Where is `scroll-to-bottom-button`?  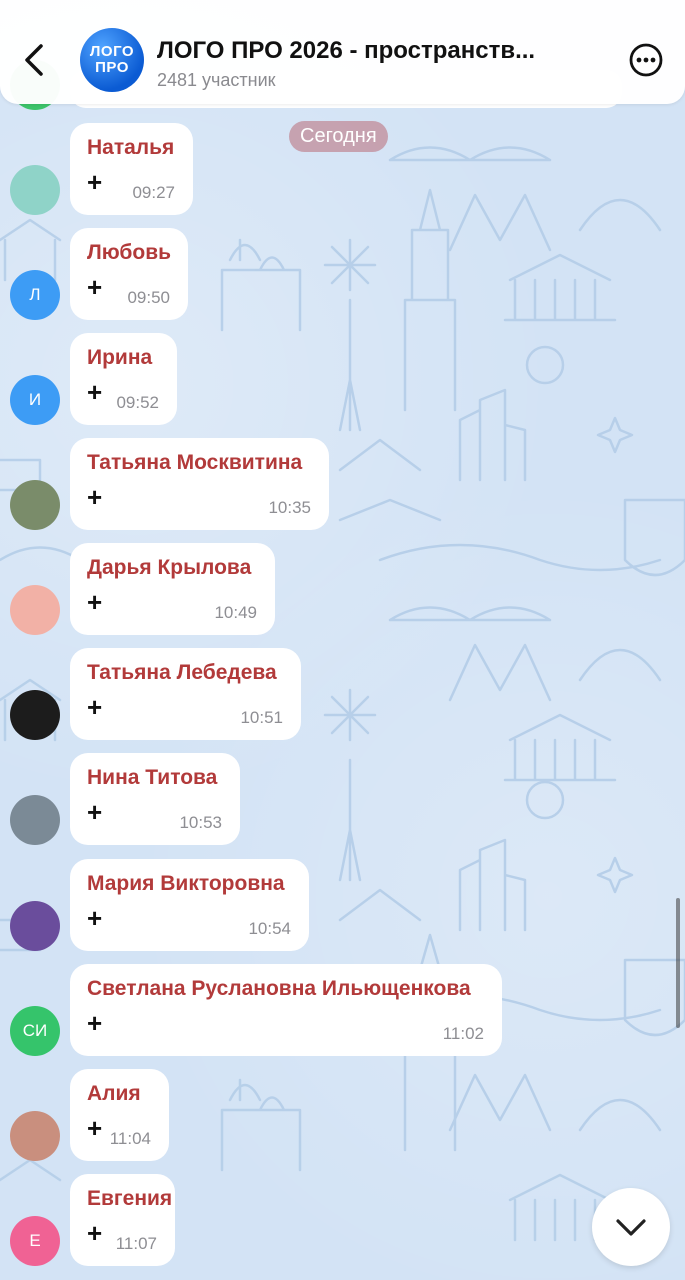 scroll-to-bottom-button is located at coordinates (631, 1227).